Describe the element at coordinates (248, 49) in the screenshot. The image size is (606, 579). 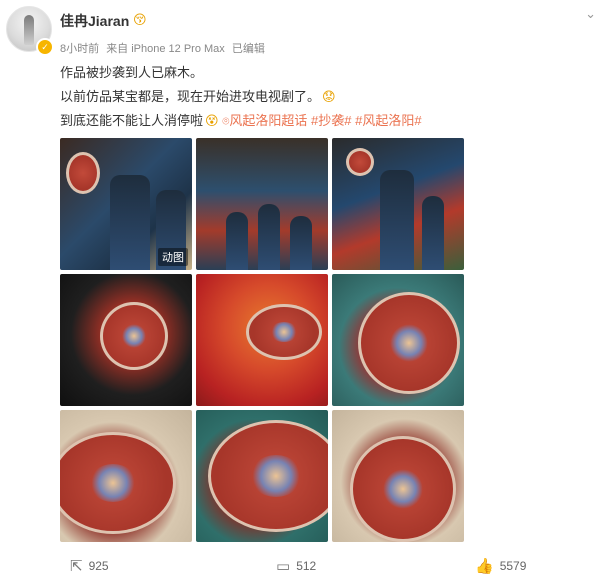
I see `edited-label: 已编辑` at that location.